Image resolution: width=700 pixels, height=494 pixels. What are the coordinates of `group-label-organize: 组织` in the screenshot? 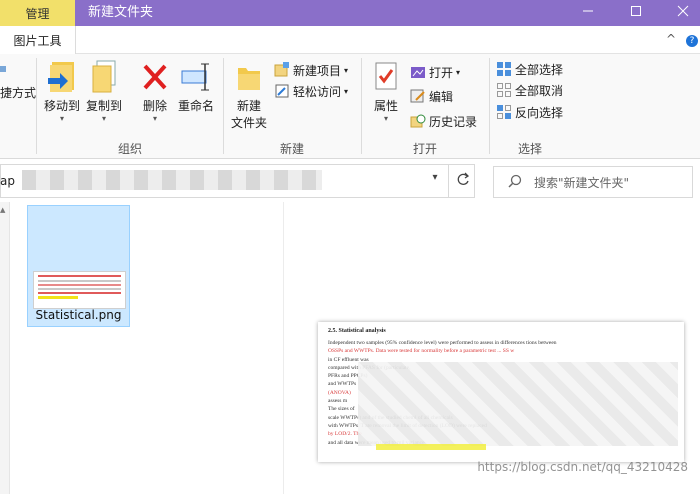 It's located at (130, 149).